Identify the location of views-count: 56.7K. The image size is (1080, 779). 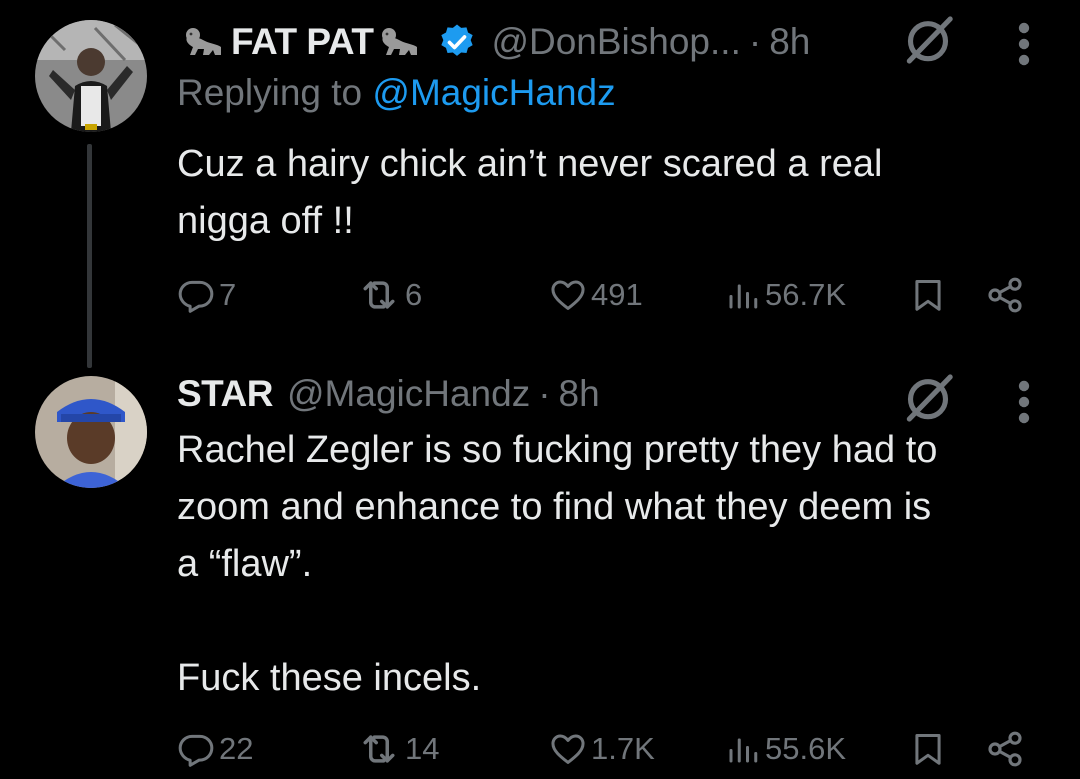
(806, 294).